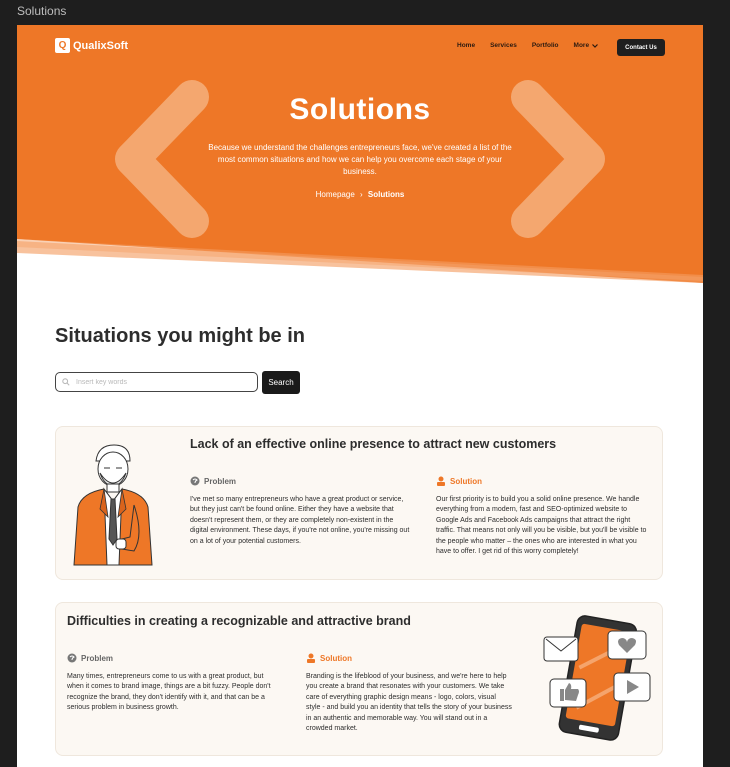 The height and width of the screenshot is (767, 730). Describe the element at coordinates (581, 45) in the screenshot. I see `nav-more-label: More` at that location.